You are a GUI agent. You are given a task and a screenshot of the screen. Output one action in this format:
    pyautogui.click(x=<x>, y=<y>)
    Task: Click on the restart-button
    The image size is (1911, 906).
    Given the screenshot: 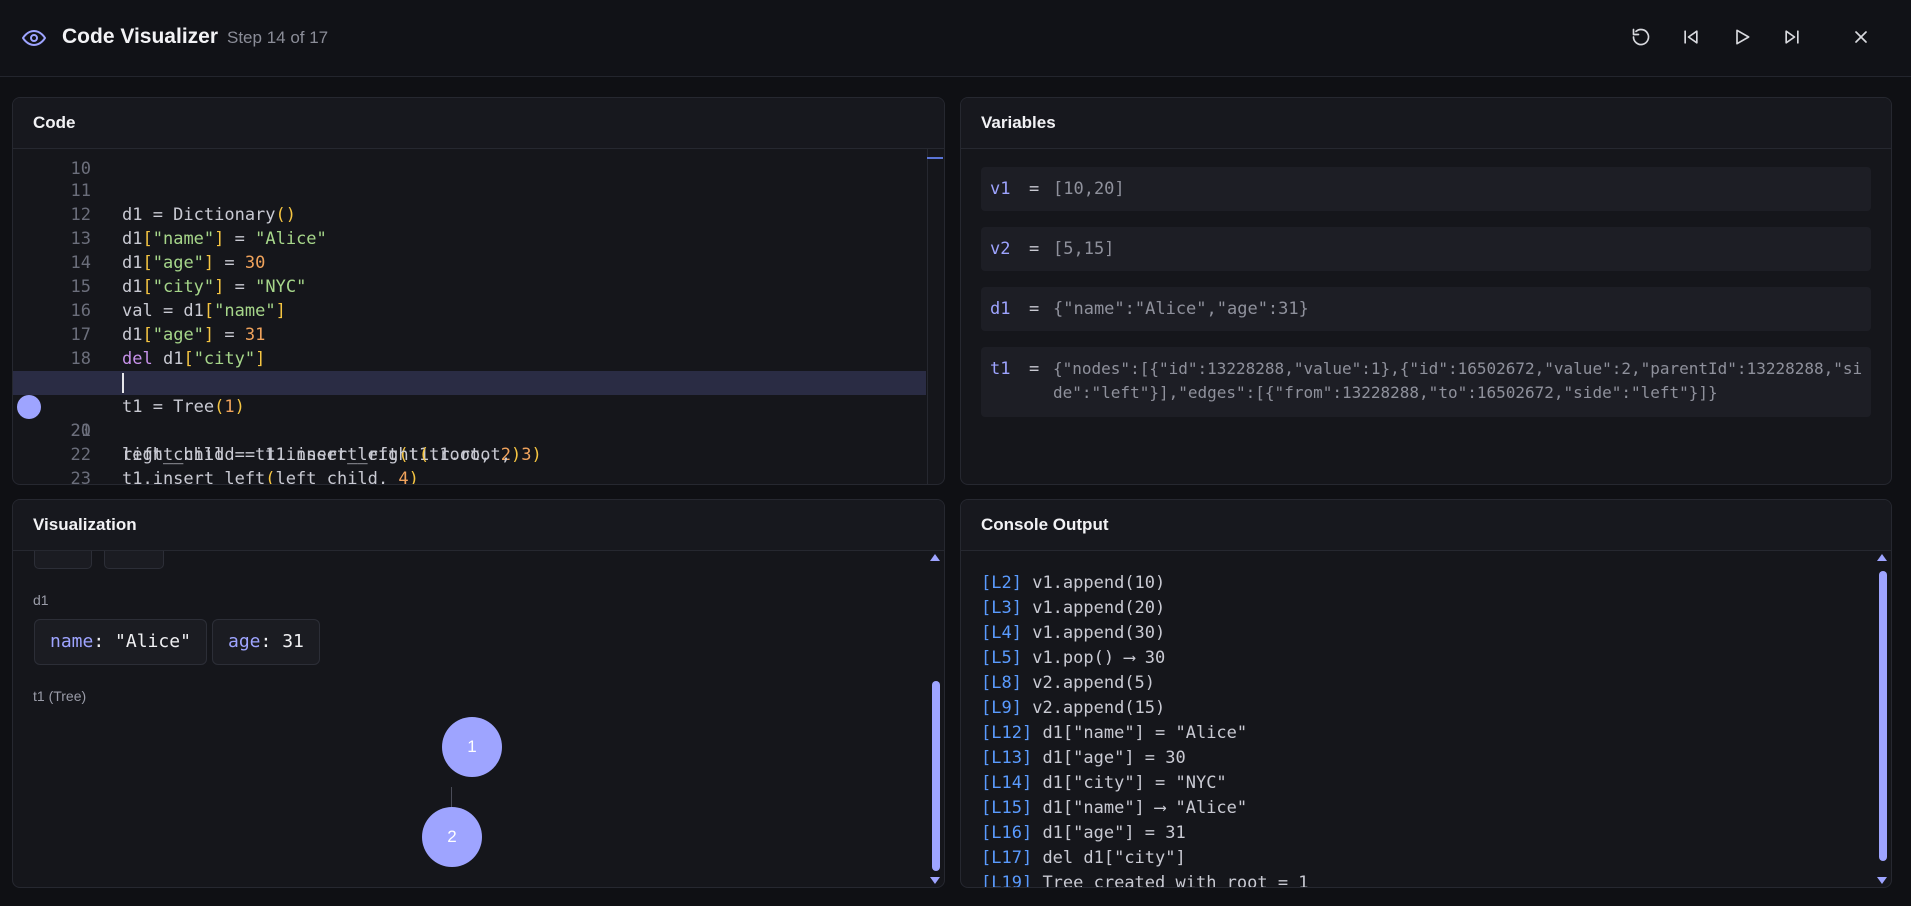 What is the action you would take?
    pyautogui.click(x=1641, y=39)
    